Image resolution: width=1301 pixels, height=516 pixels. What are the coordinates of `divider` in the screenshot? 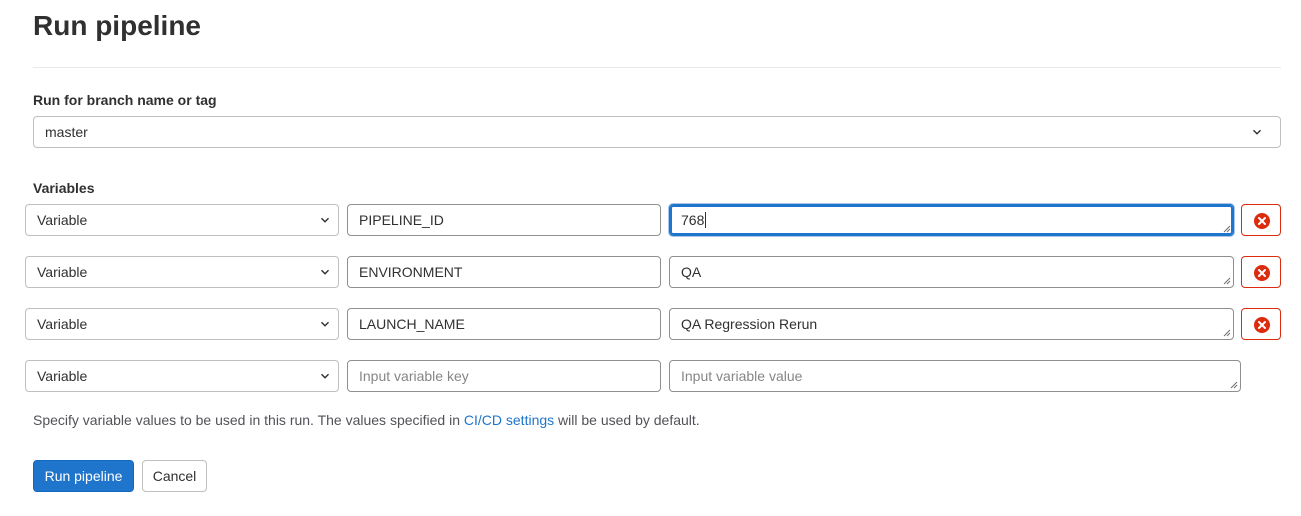 It's located at (657, 67).